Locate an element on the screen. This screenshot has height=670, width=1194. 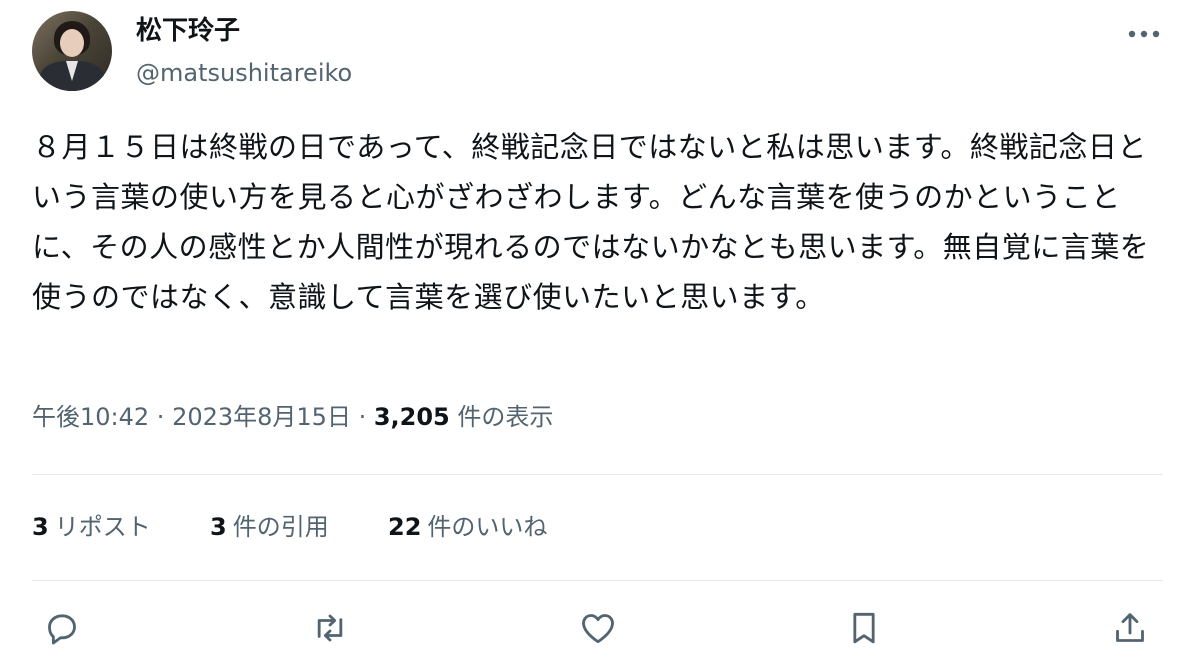
reposts-stat: 3 リポスト is located at coordinates (91, 527).